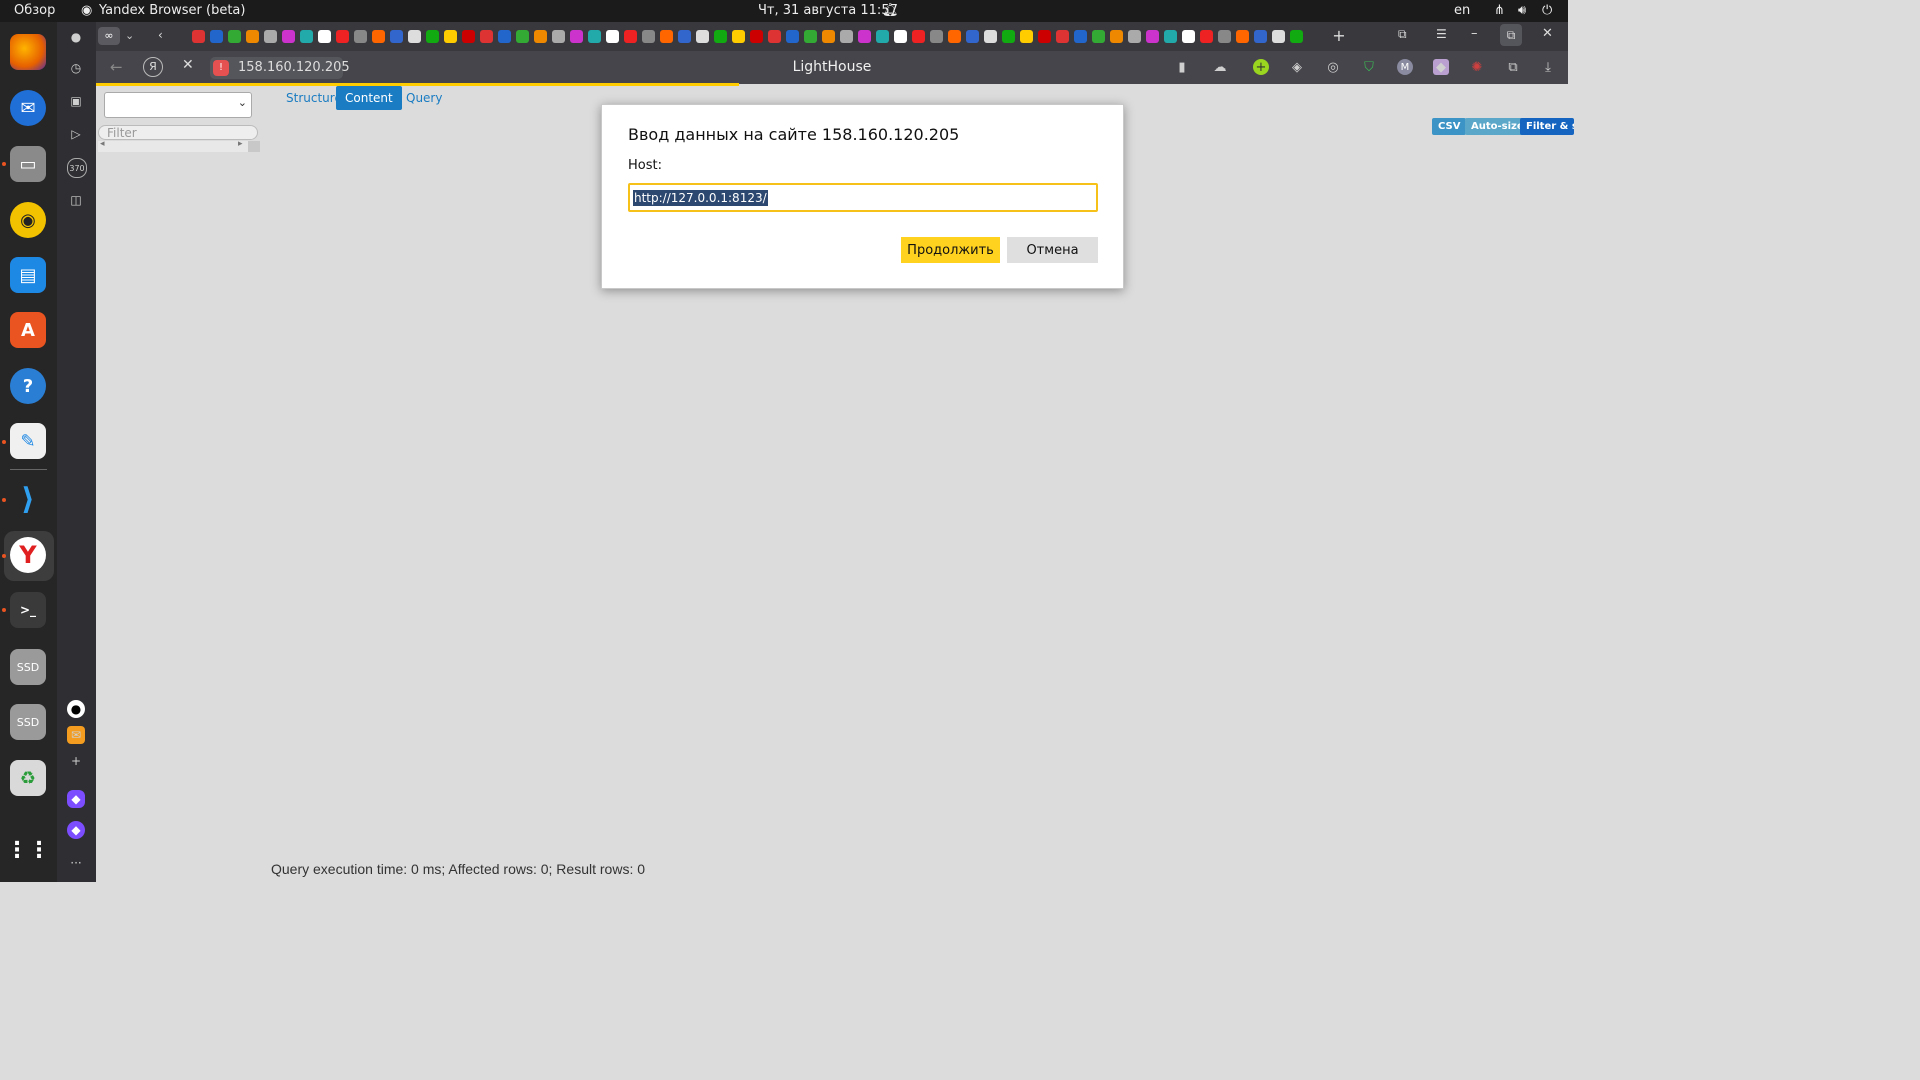  What do you see at coordinates (77, 168) in the screenshot?
I see `counter-badge: 370` at bounding box center [77, 168].